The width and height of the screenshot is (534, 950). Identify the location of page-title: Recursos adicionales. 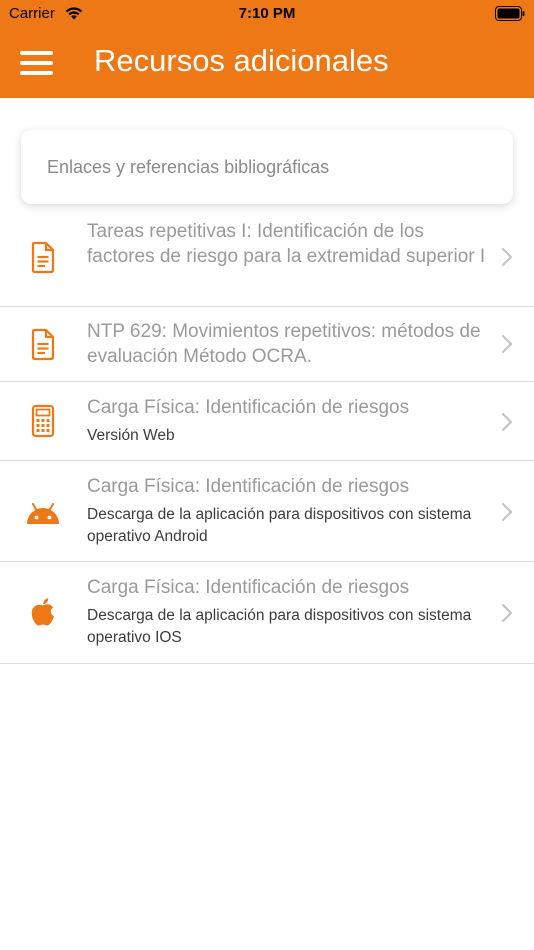
(241, 60).